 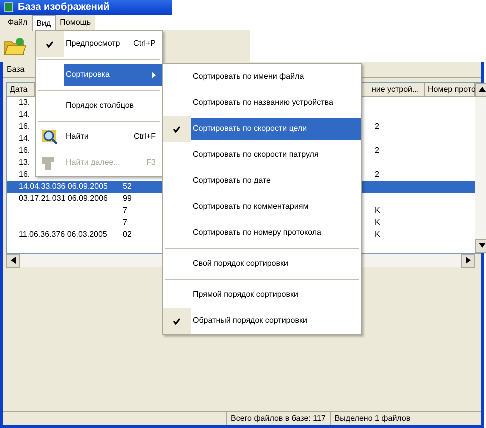 I want to click on menu-label: Найти, so click(x=77, y=137).